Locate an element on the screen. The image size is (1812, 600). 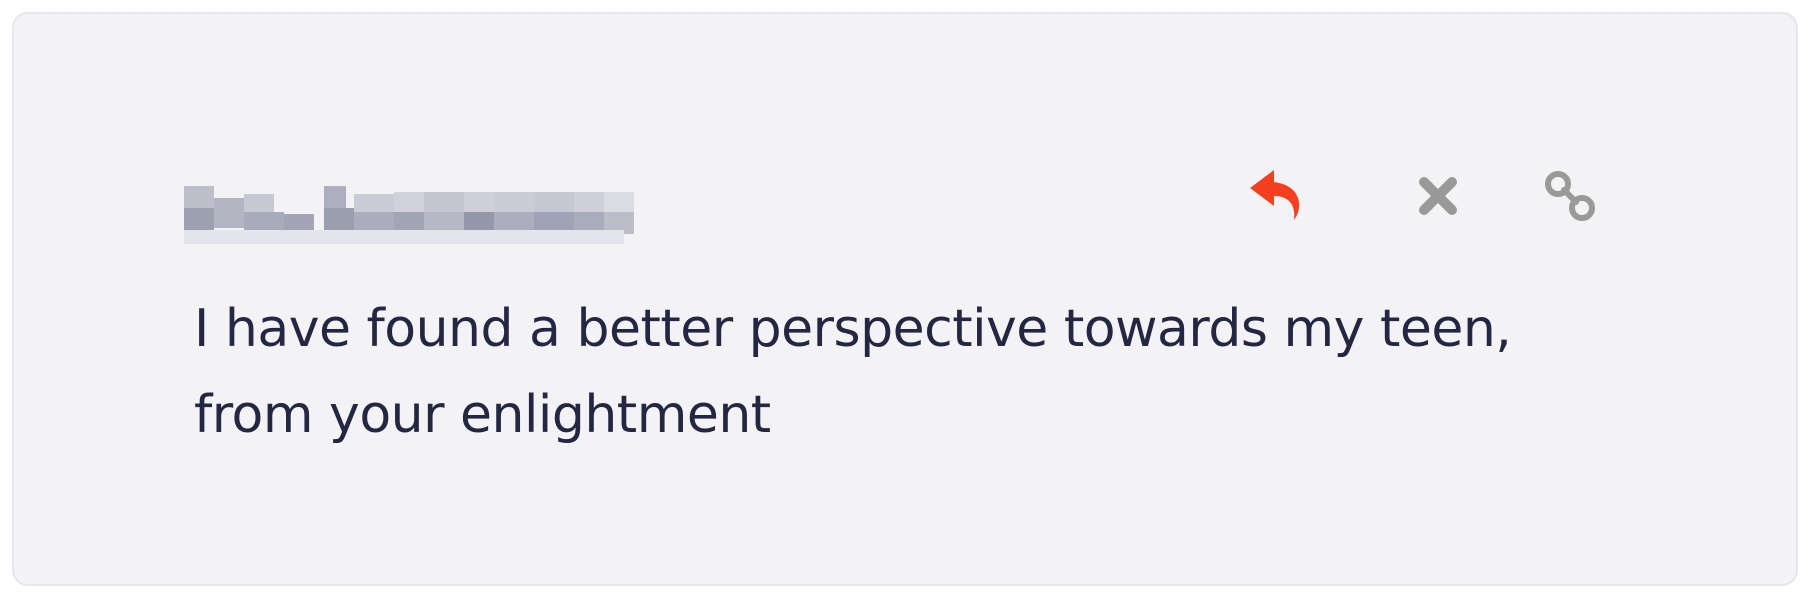
copy-link-button is located at coordinates (1570, 196).